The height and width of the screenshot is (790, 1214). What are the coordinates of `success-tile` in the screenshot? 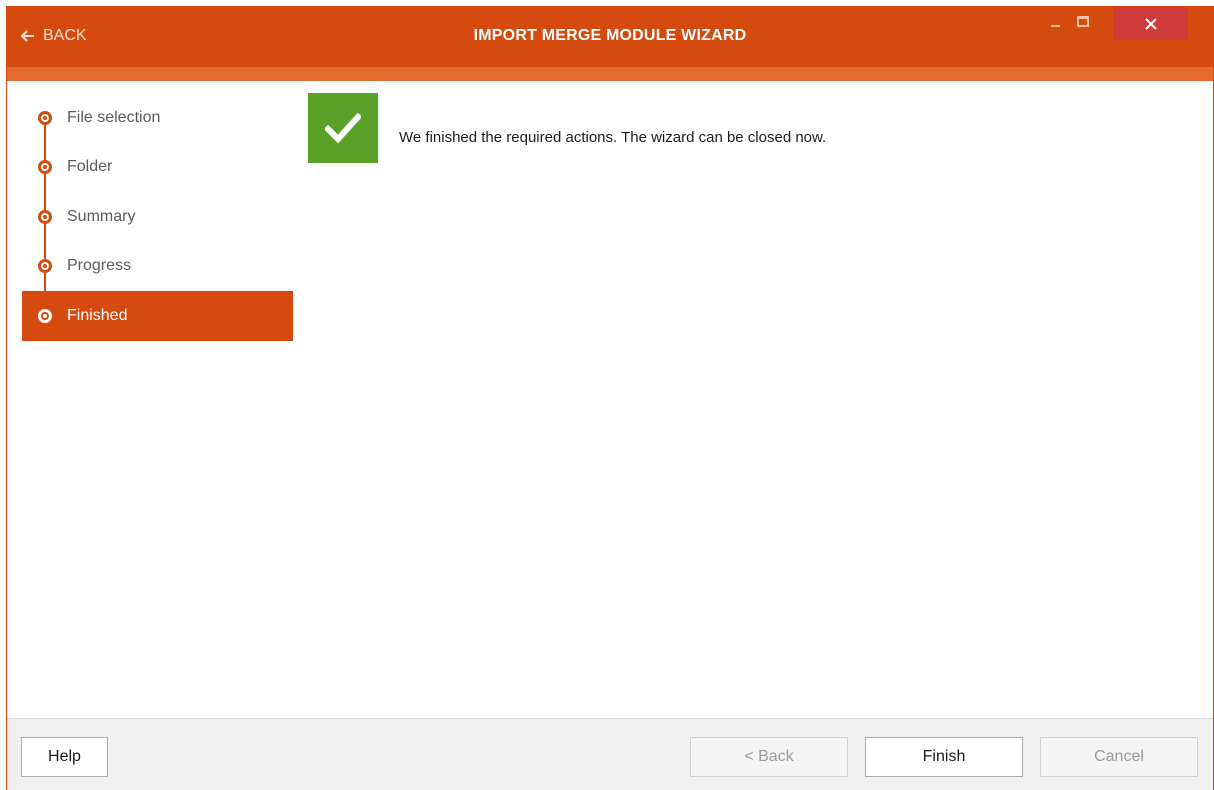 It's located at (343, 128).